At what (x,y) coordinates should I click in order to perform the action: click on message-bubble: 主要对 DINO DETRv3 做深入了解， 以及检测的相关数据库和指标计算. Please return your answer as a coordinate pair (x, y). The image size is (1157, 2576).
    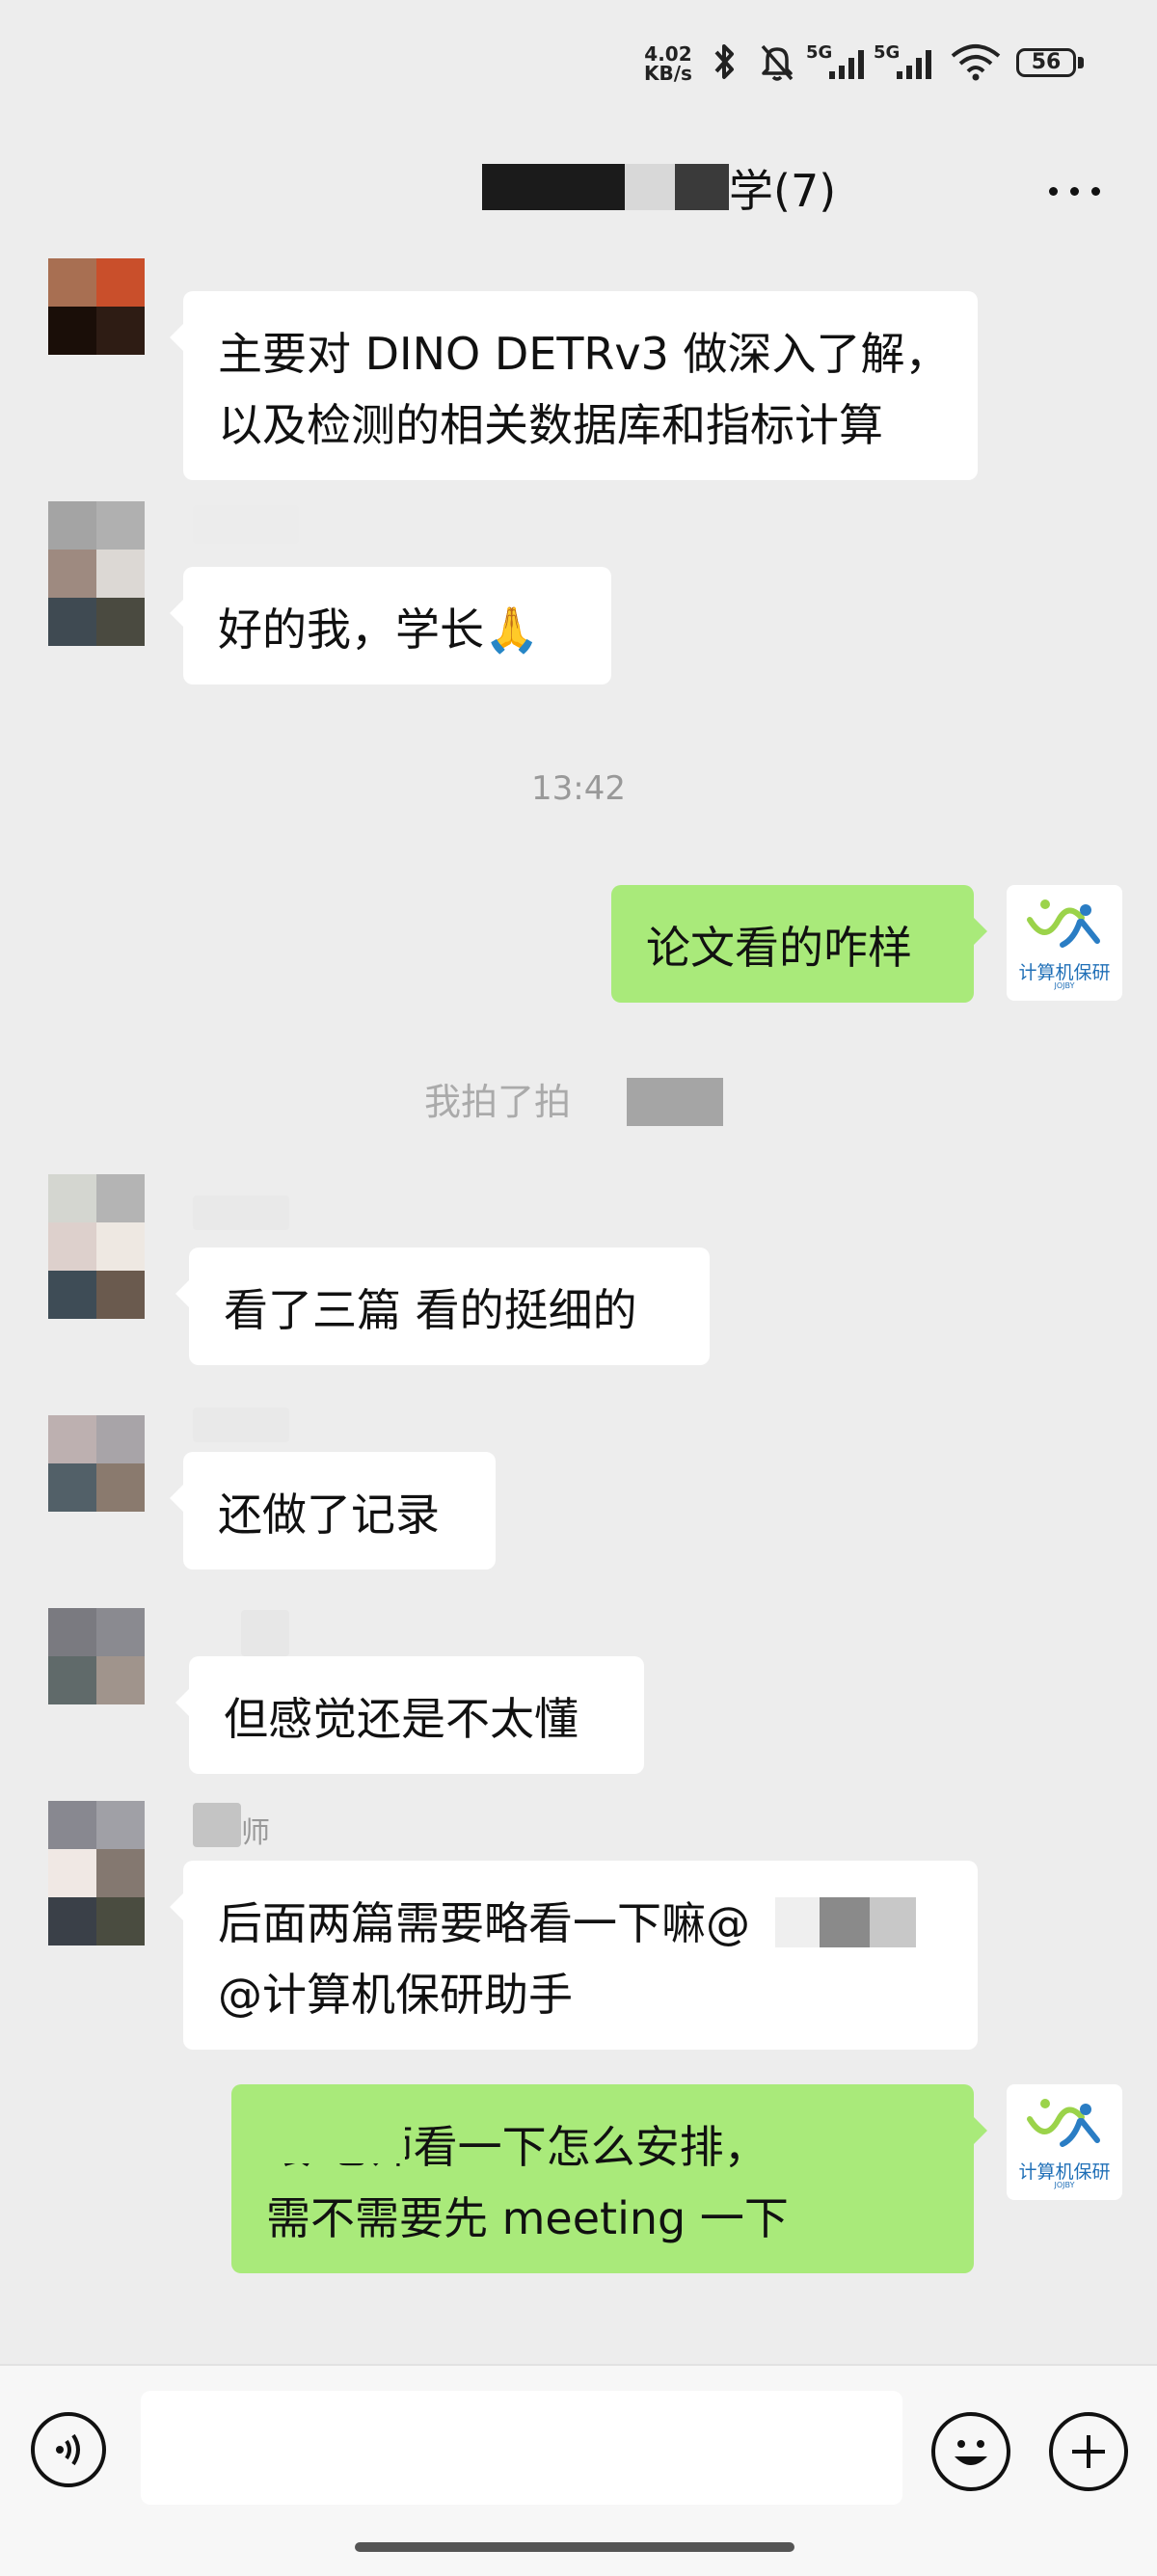
    Looking at the image, I should click on (574, 386).